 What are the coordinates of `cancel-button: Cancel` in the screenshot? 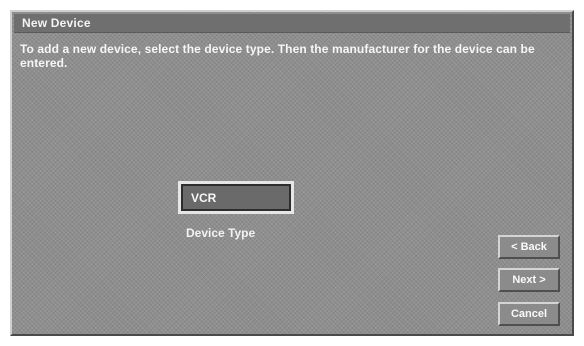 It's located at (529, 314).